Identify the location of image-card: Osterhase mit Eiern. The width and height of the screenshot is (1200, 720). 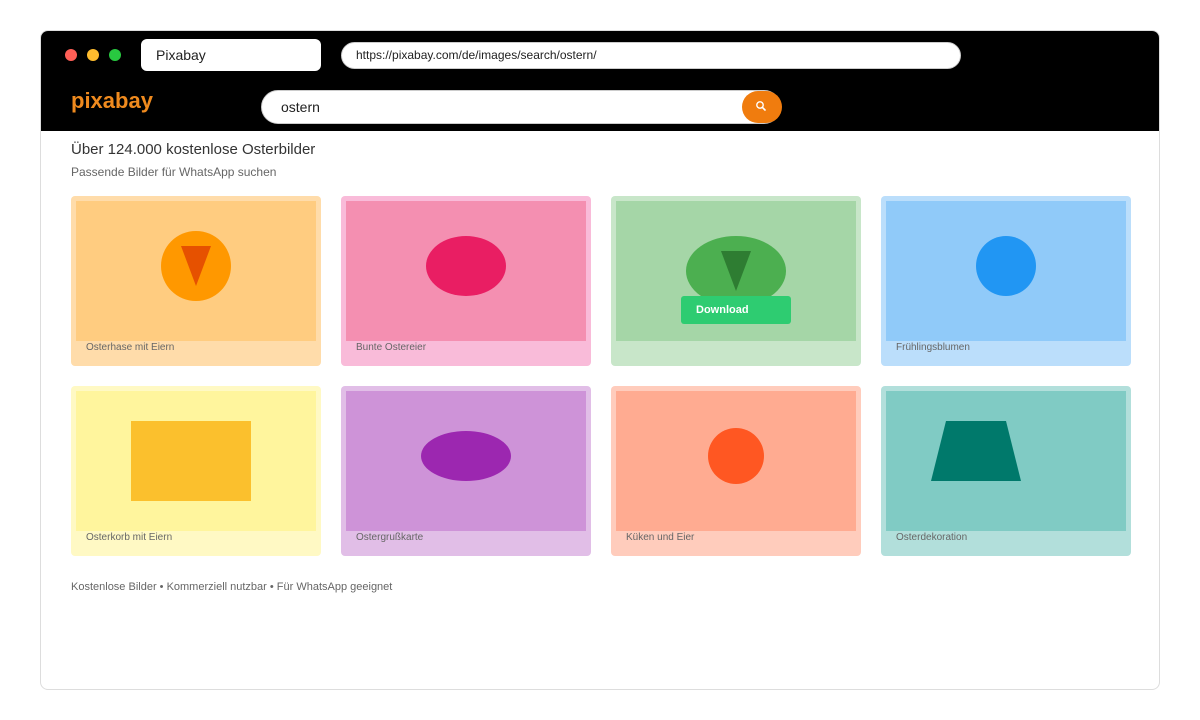
(196, 281).